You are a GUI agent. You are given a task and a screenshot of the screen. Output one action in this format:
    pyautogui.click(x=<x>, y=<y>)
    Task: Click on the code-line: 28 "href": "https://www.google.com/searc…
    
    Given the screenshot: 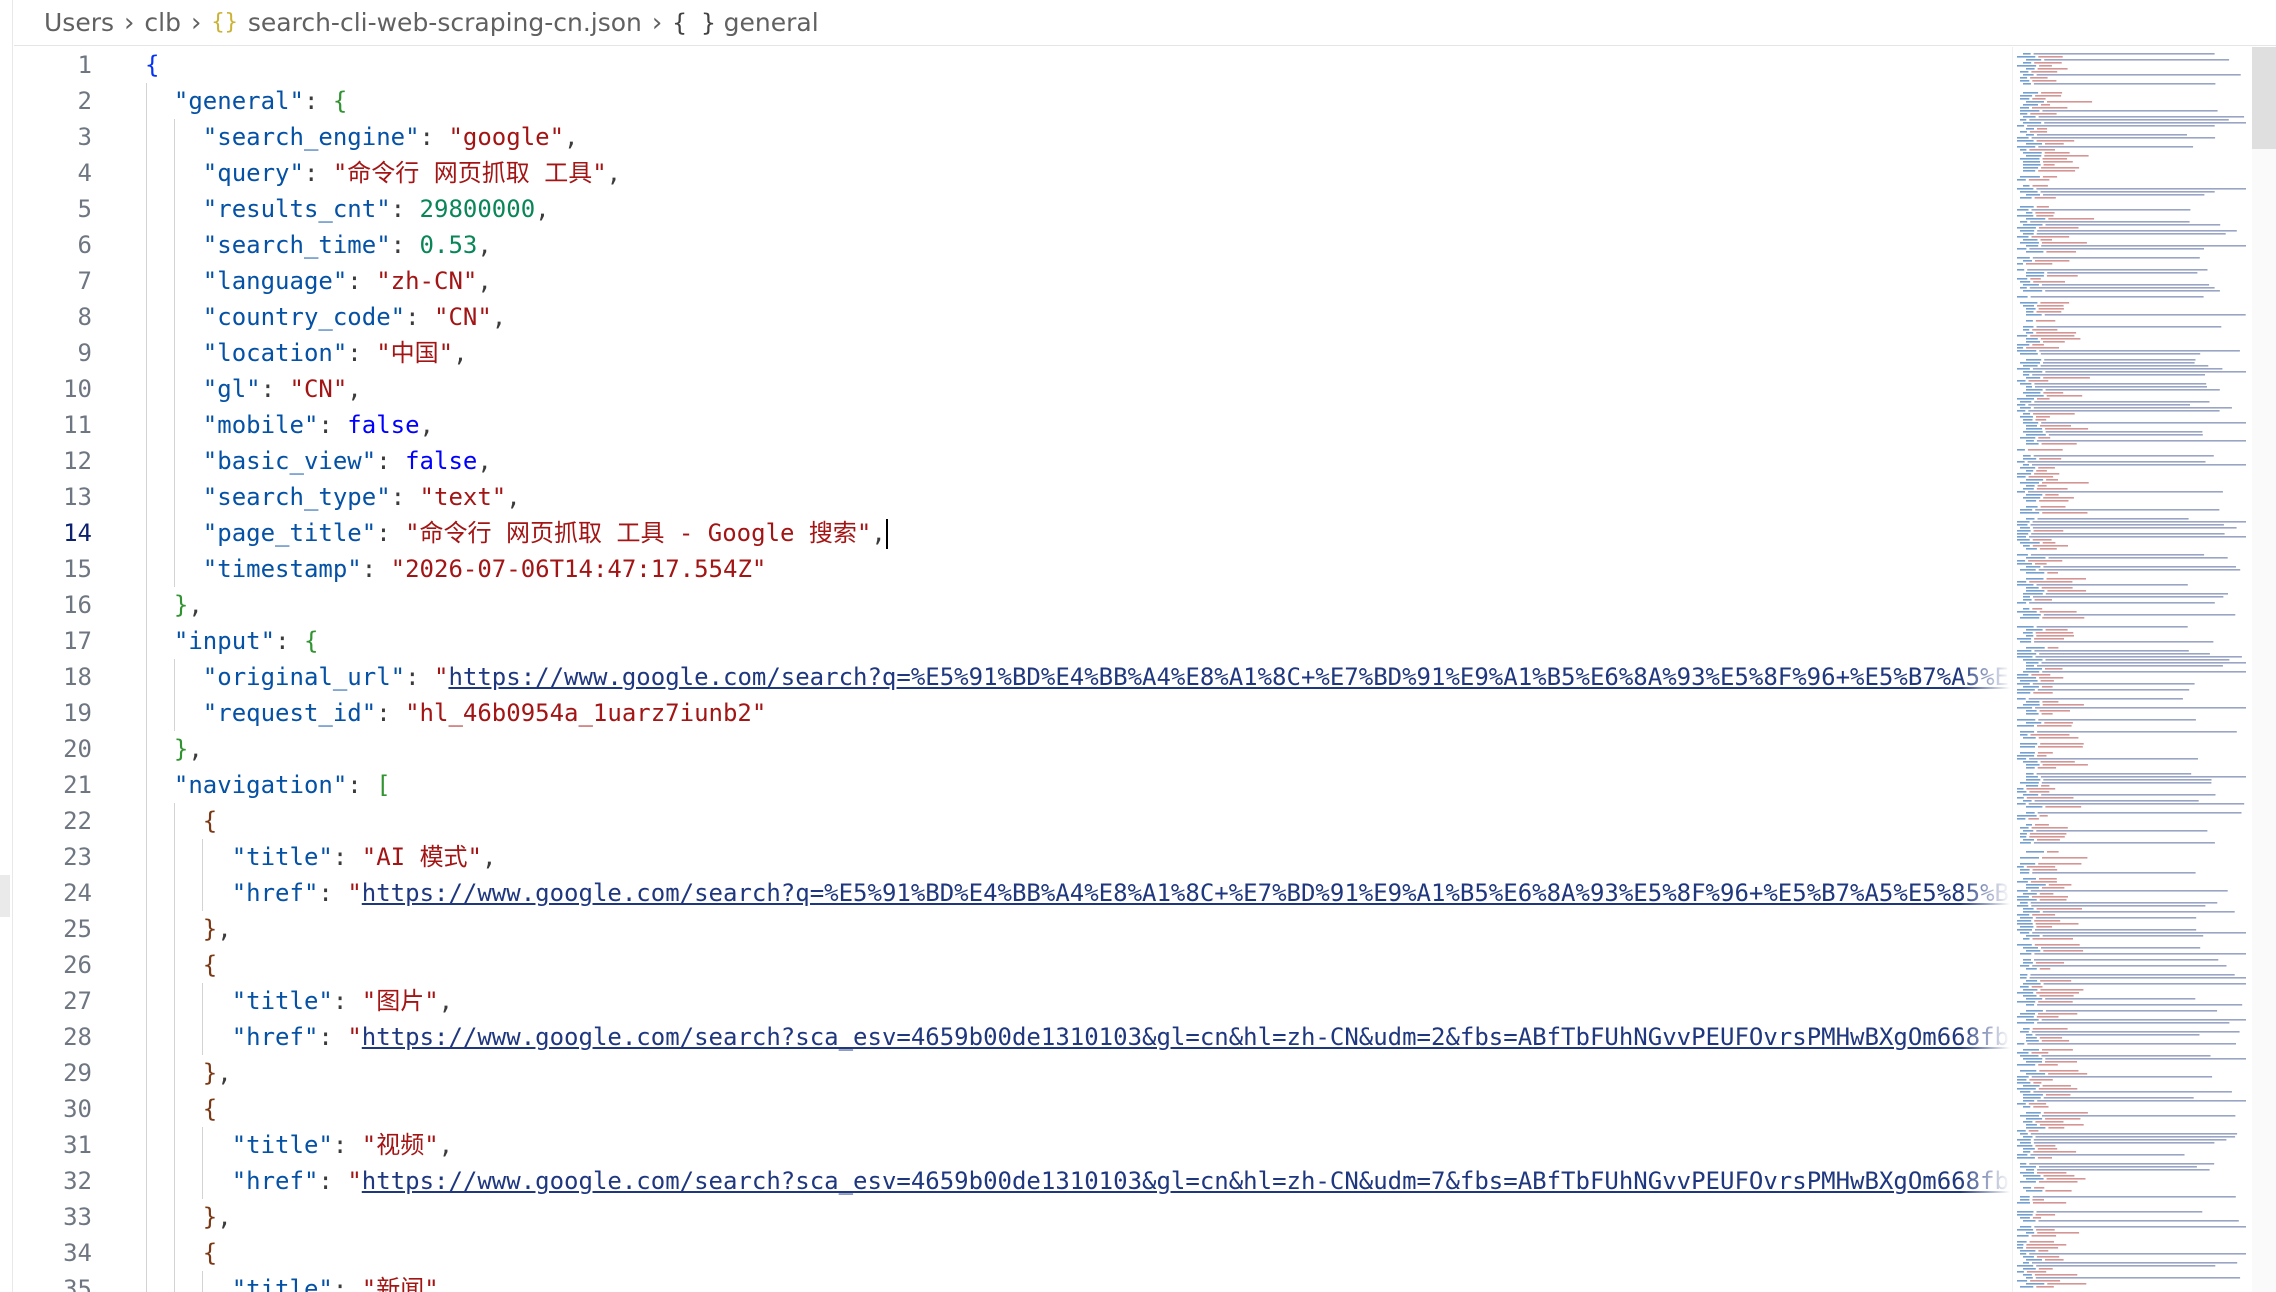 What is the action you would take?
    pyautogui.click(x=1012, y=1037)
    